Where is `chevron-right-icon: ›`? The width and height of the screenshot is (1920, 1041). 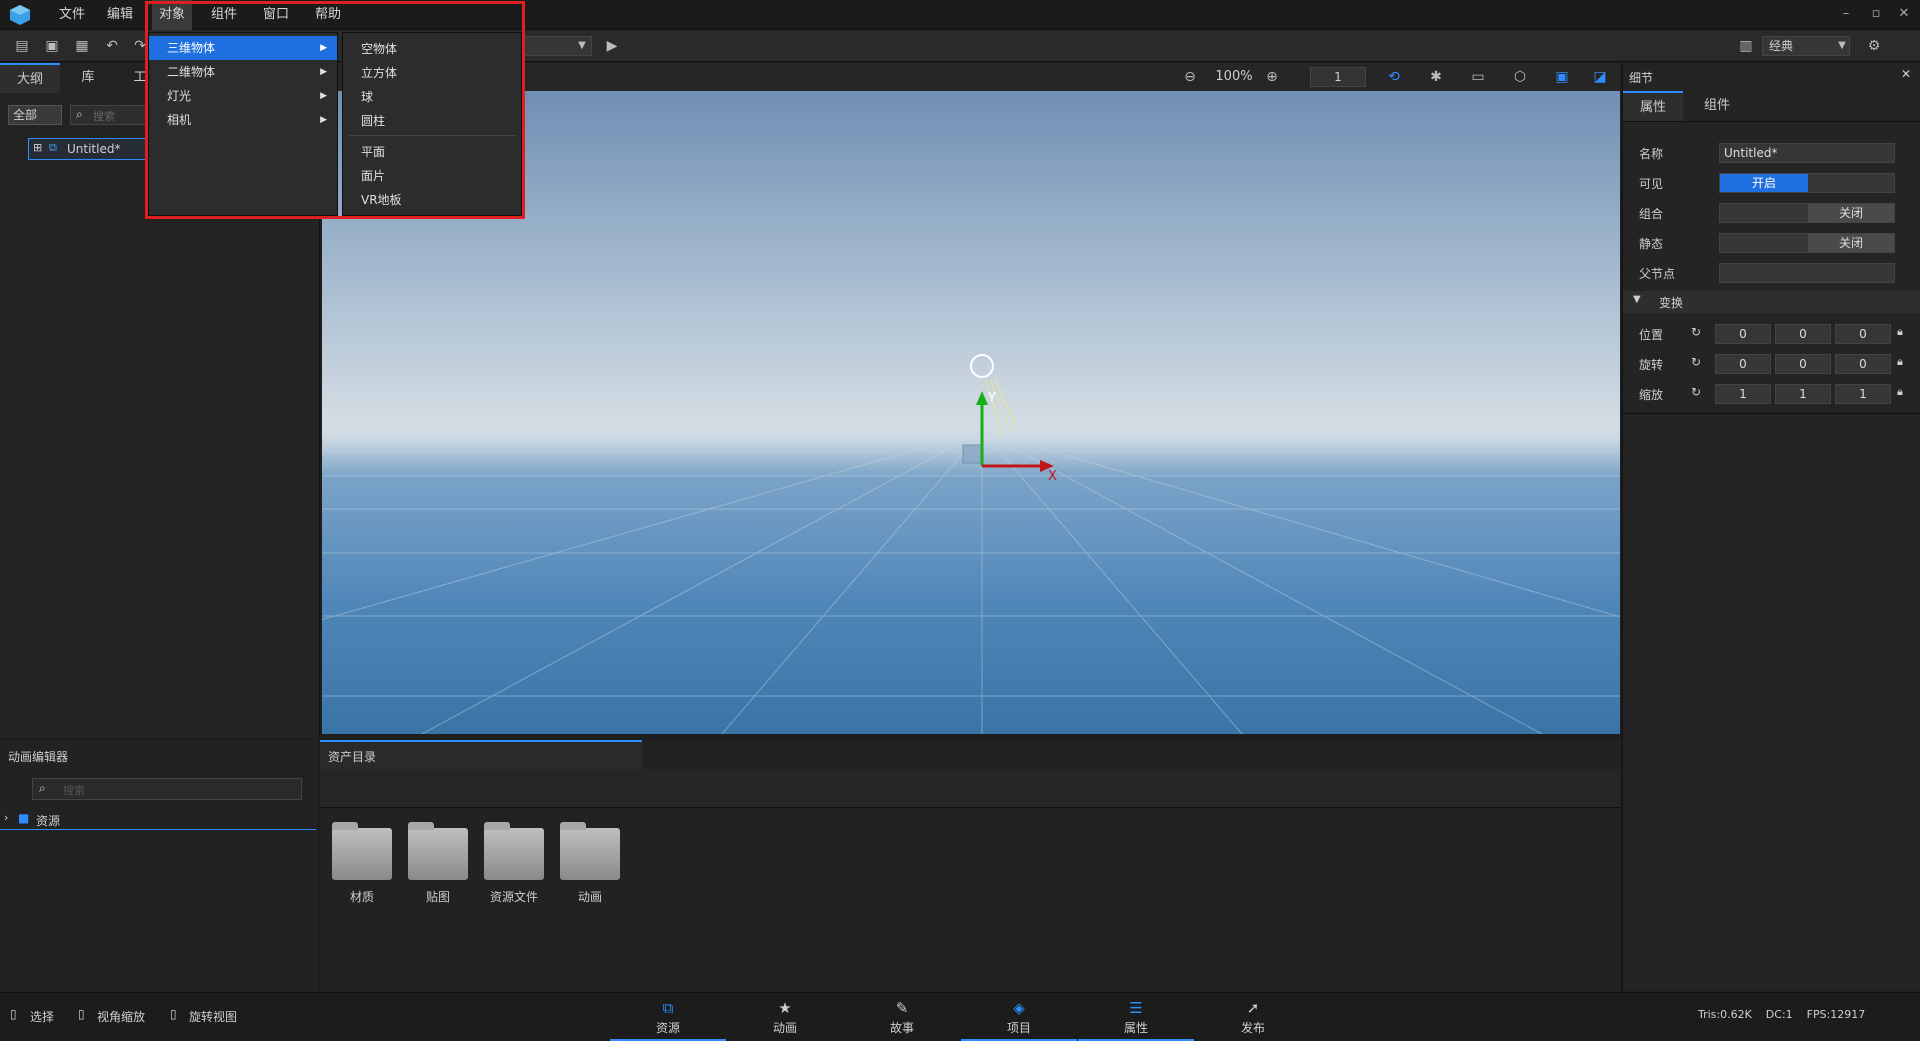
chevron-right-icon: › is located at coordinates (6, 817).